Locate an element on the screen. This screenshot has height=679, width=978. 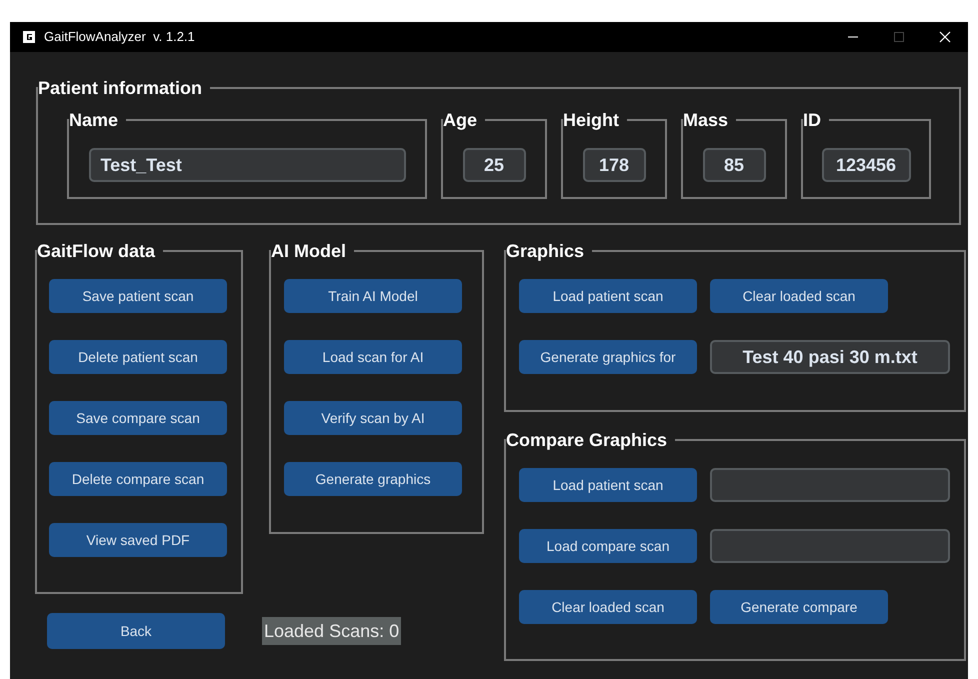
group-title: Compare Graphics is located at coordinates (587, 440).